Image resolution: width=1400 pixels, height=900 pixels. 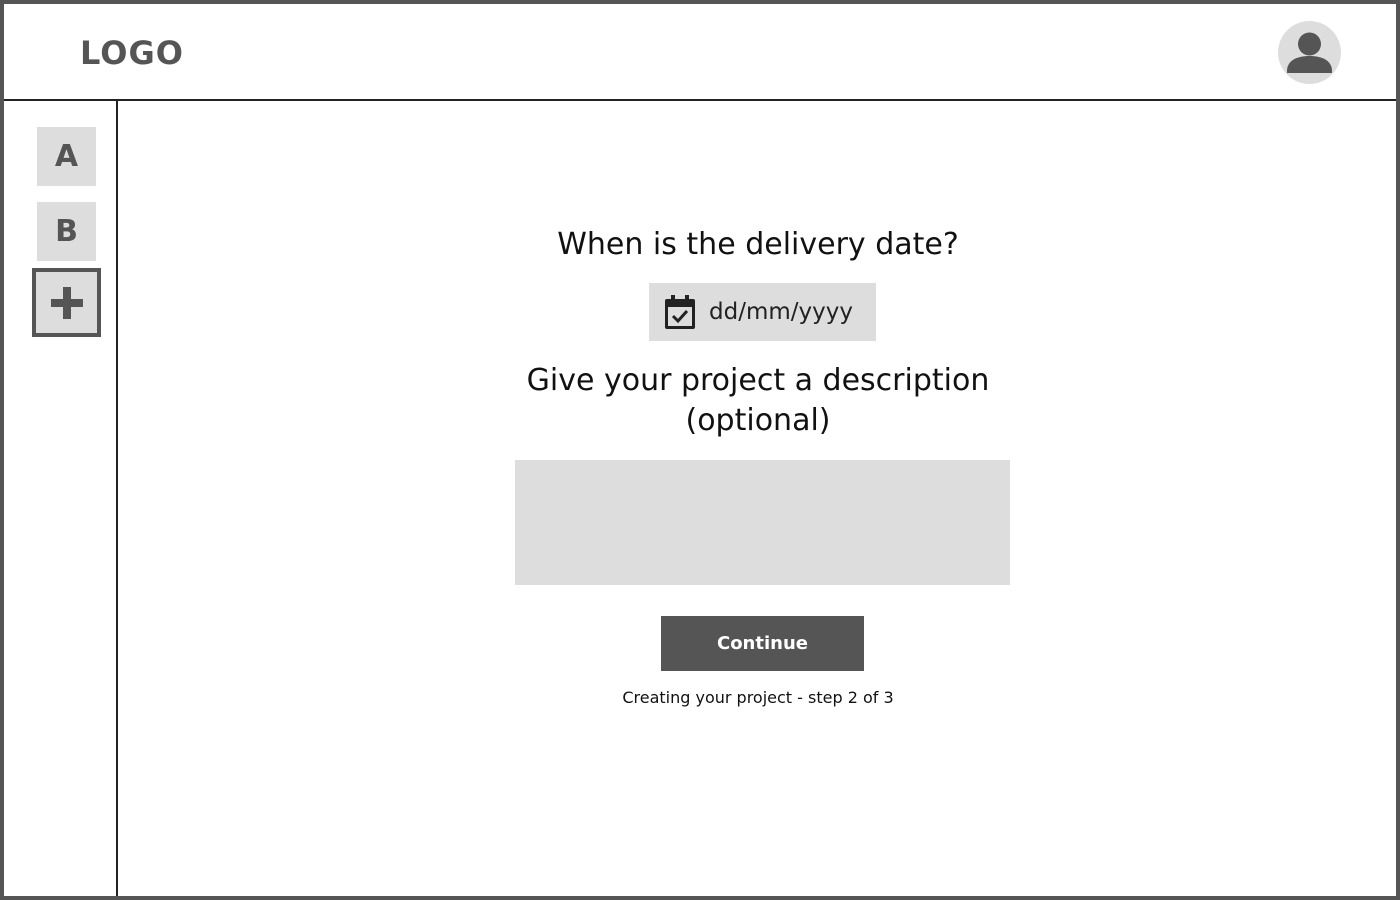 I want to click on continue-button: Continue, so click(x=762, y=643).